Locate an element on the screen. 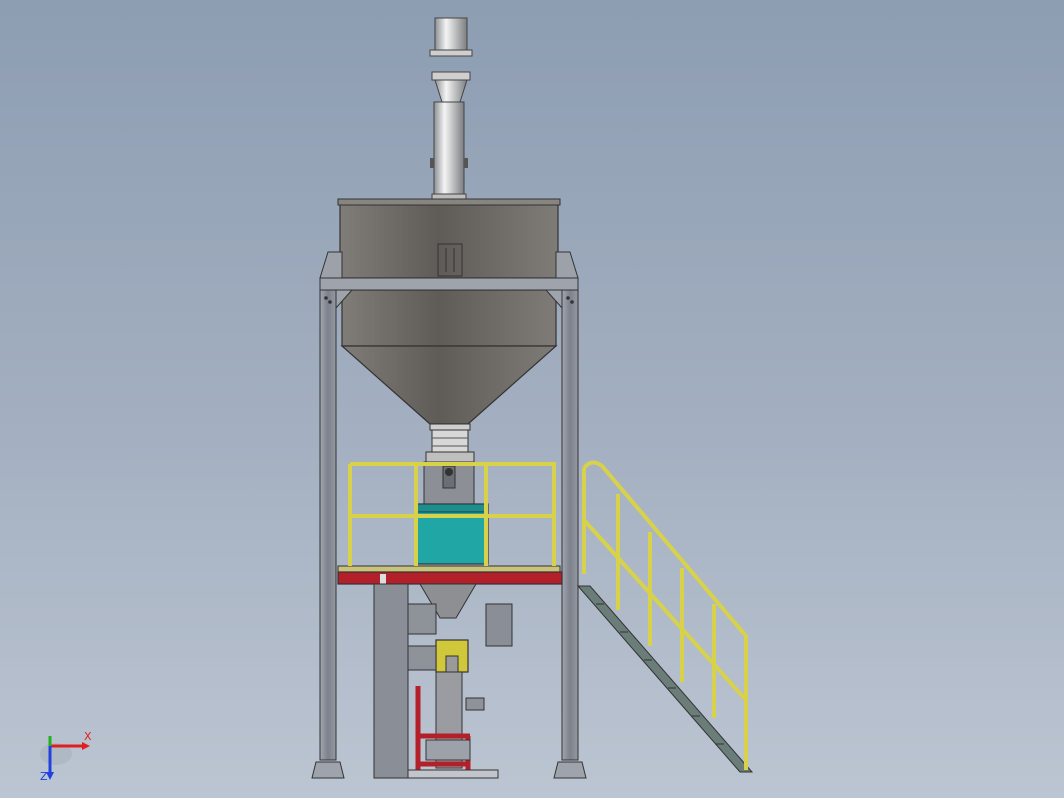 This screenshot has height=798, width=1064. inlet-pipe is located at coordinates (451, 109).